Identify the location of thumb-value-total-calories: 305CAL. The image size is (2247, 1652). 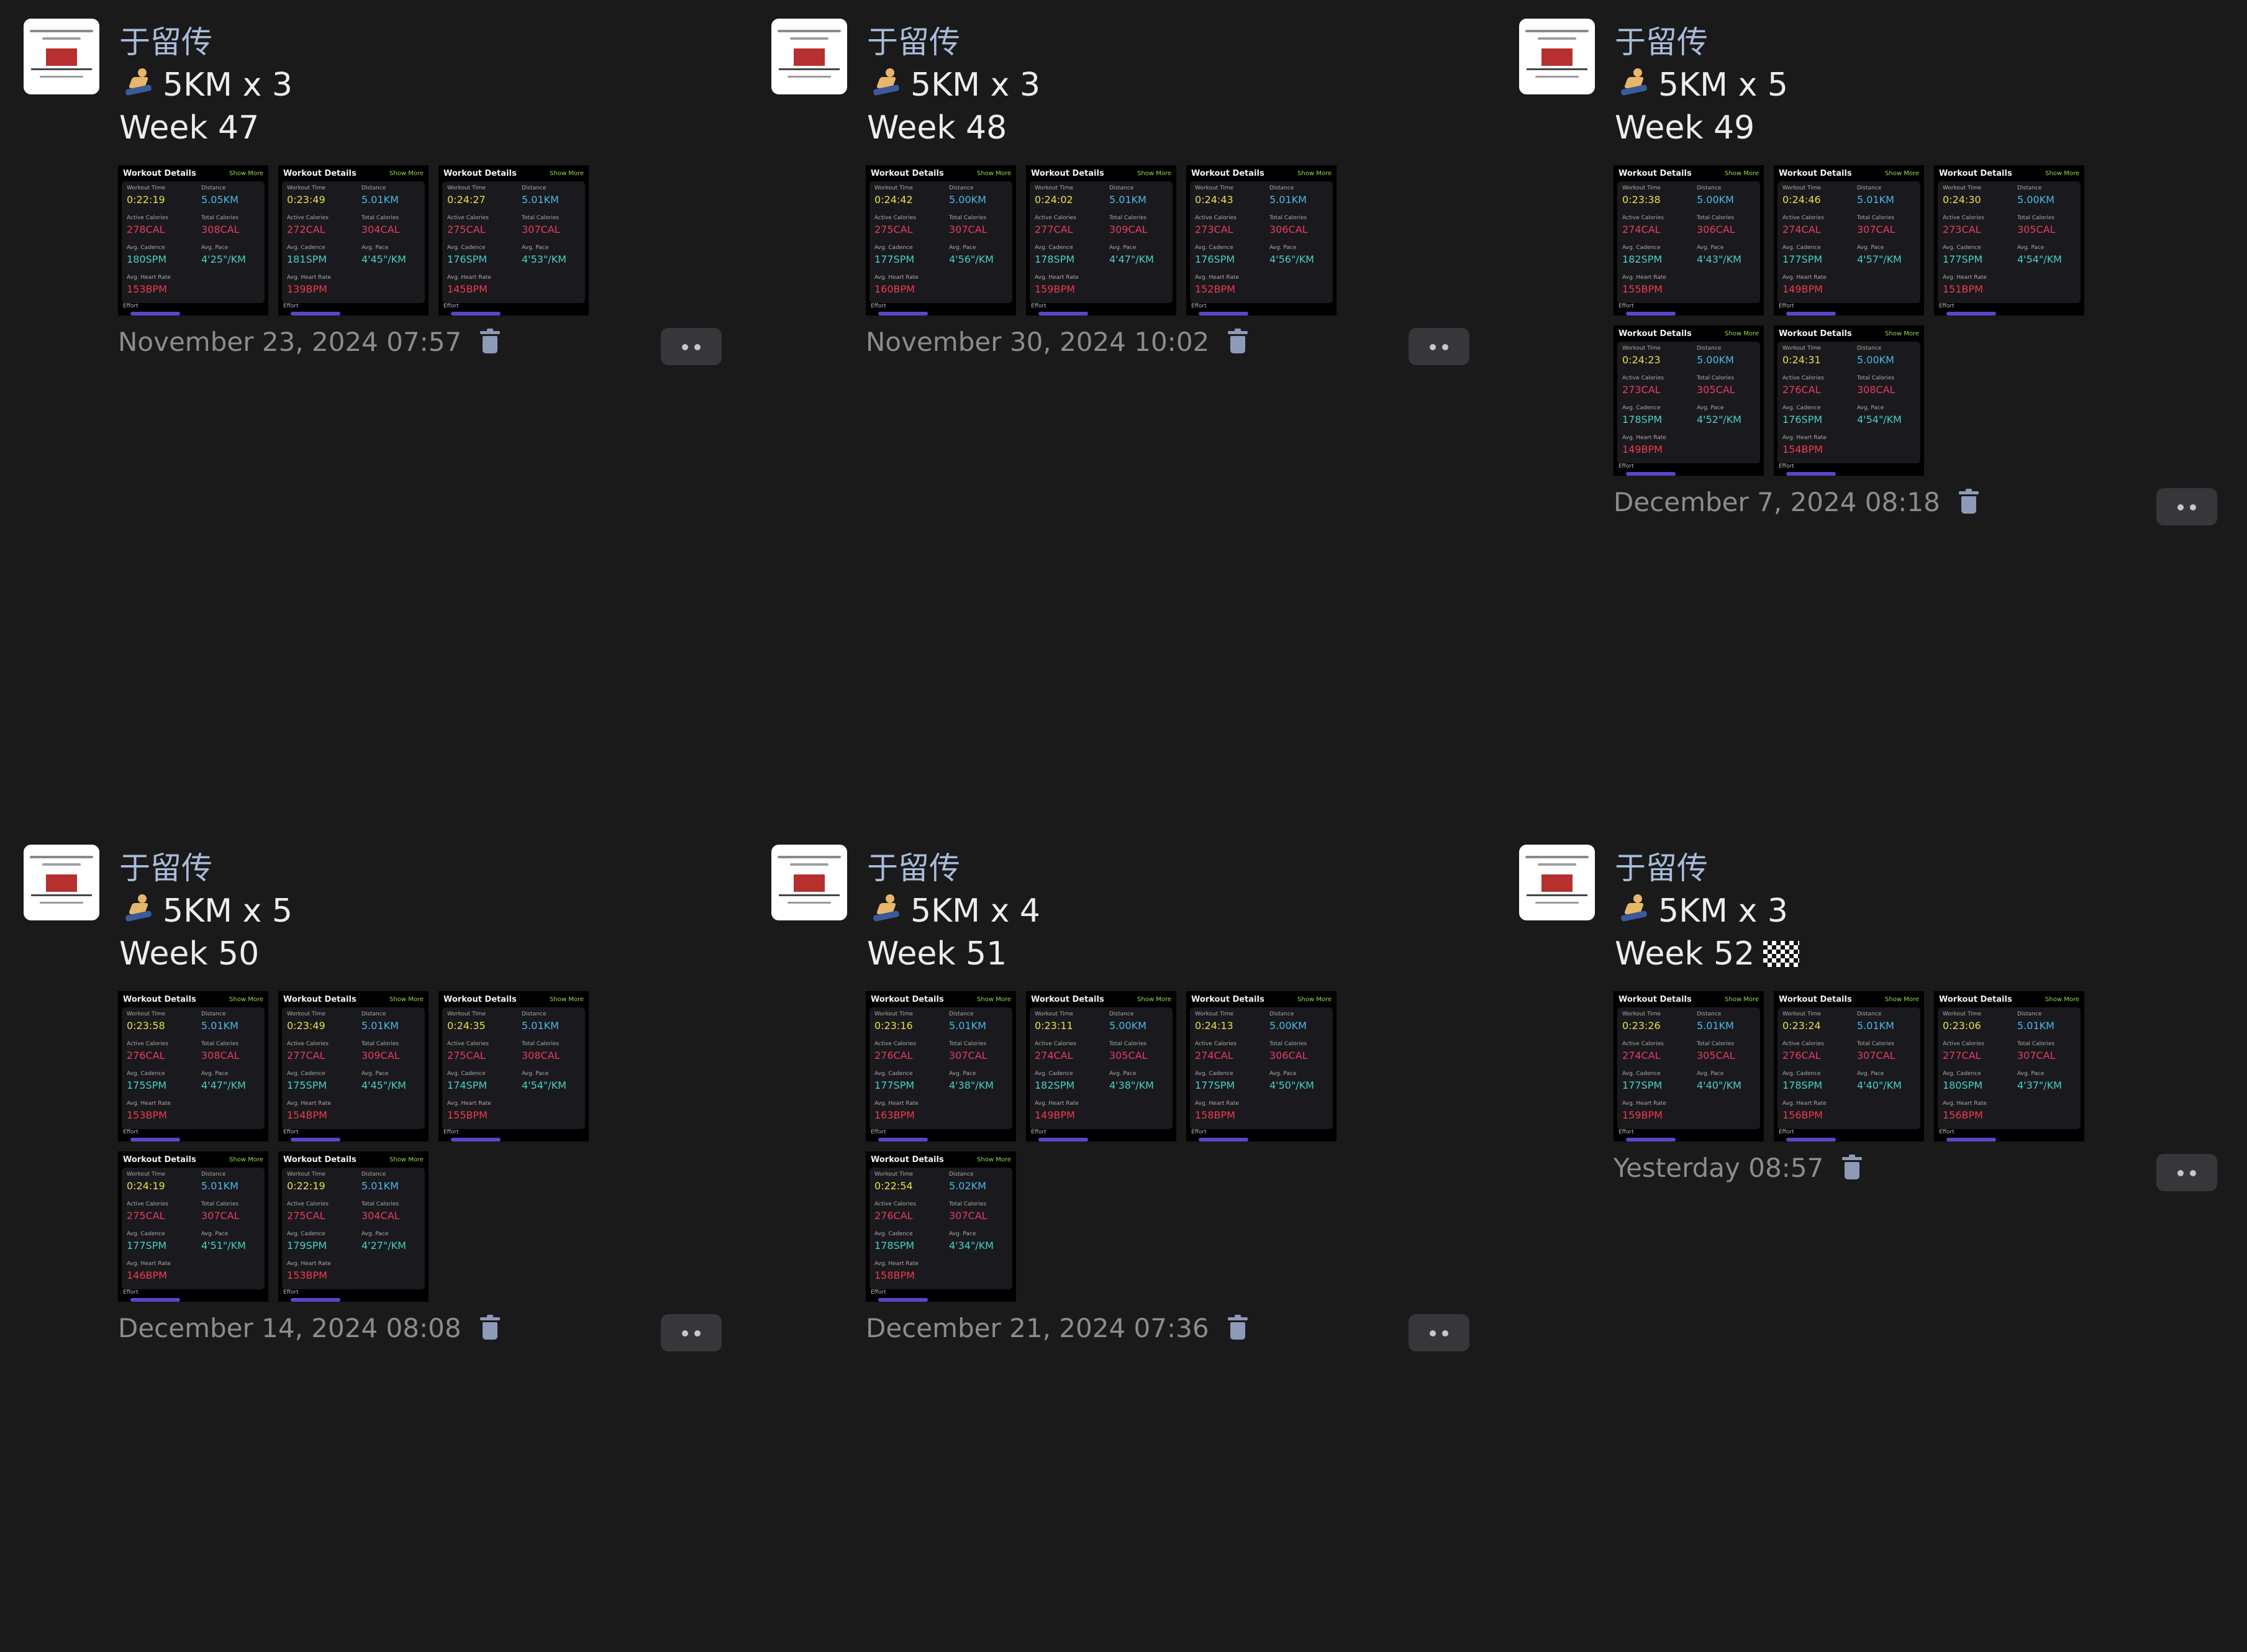
(1716, 1055).